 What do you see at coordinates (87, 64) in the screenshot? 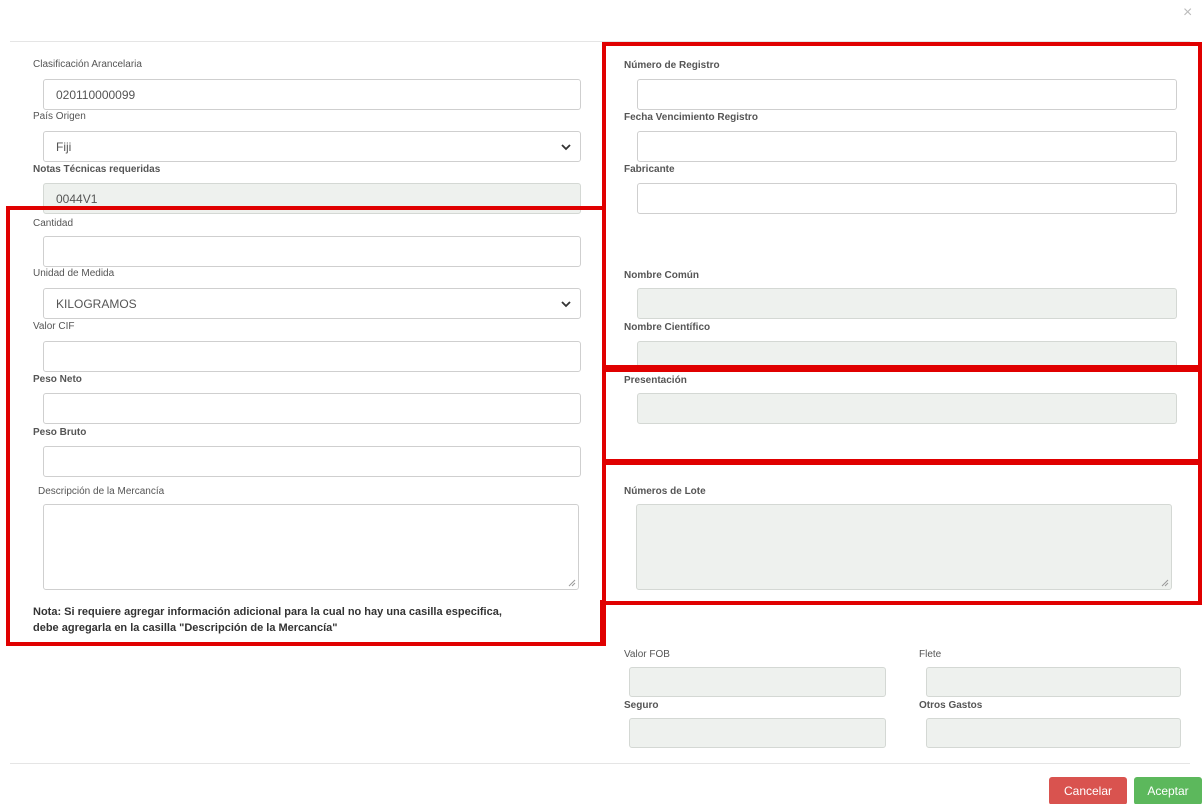
I see `clasificacion-label: Clasificación Arancelaria` at bounding box center [87, 64].